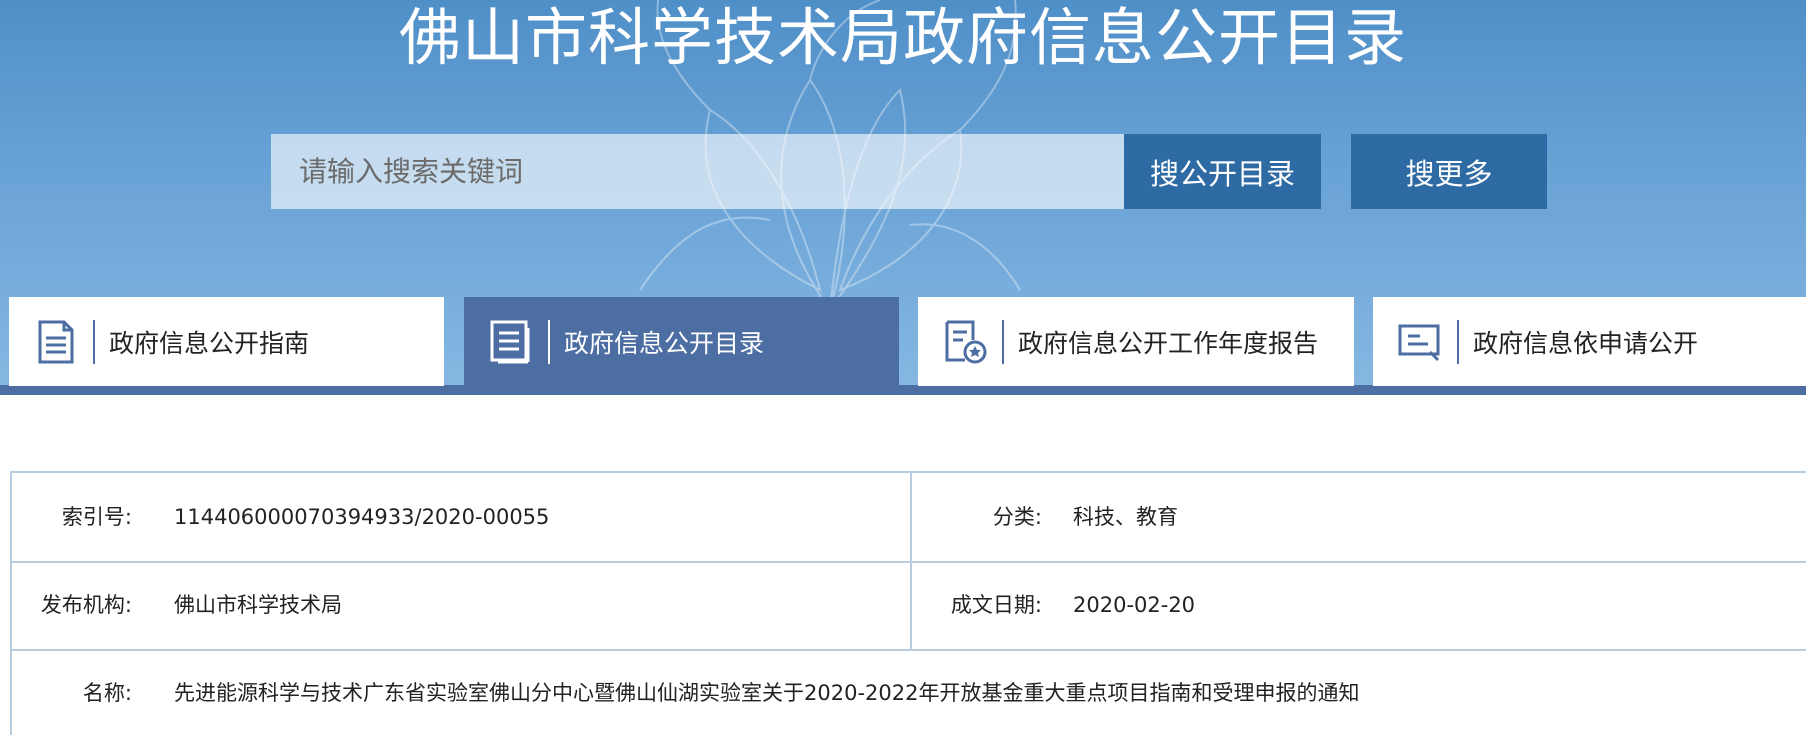 The image size is (1806, 737). What do you see at coordinates (258, 605) in the screenshot?
I see `publisher-value: 佛山市科学技术局` at bounding box center [258, 605].